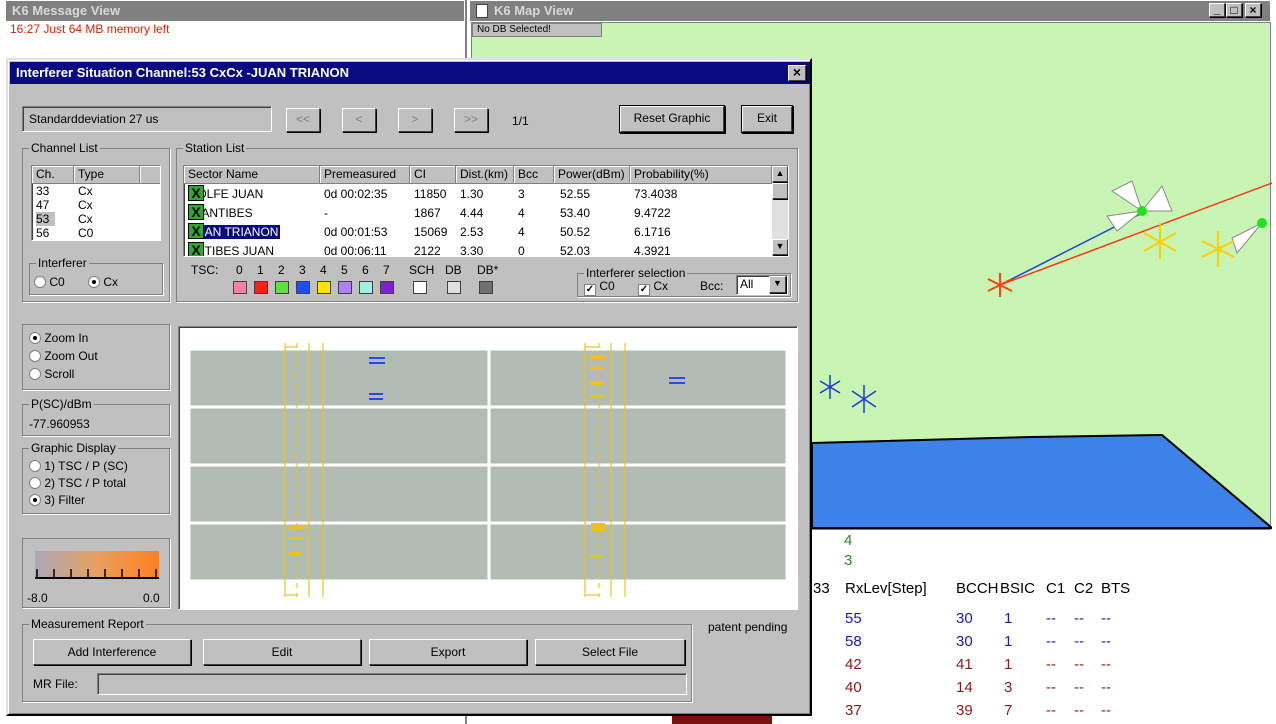  Describe the element at coordinates (55, 684) in the screenshot. I see `mr-file-label: MR File:` at that location.